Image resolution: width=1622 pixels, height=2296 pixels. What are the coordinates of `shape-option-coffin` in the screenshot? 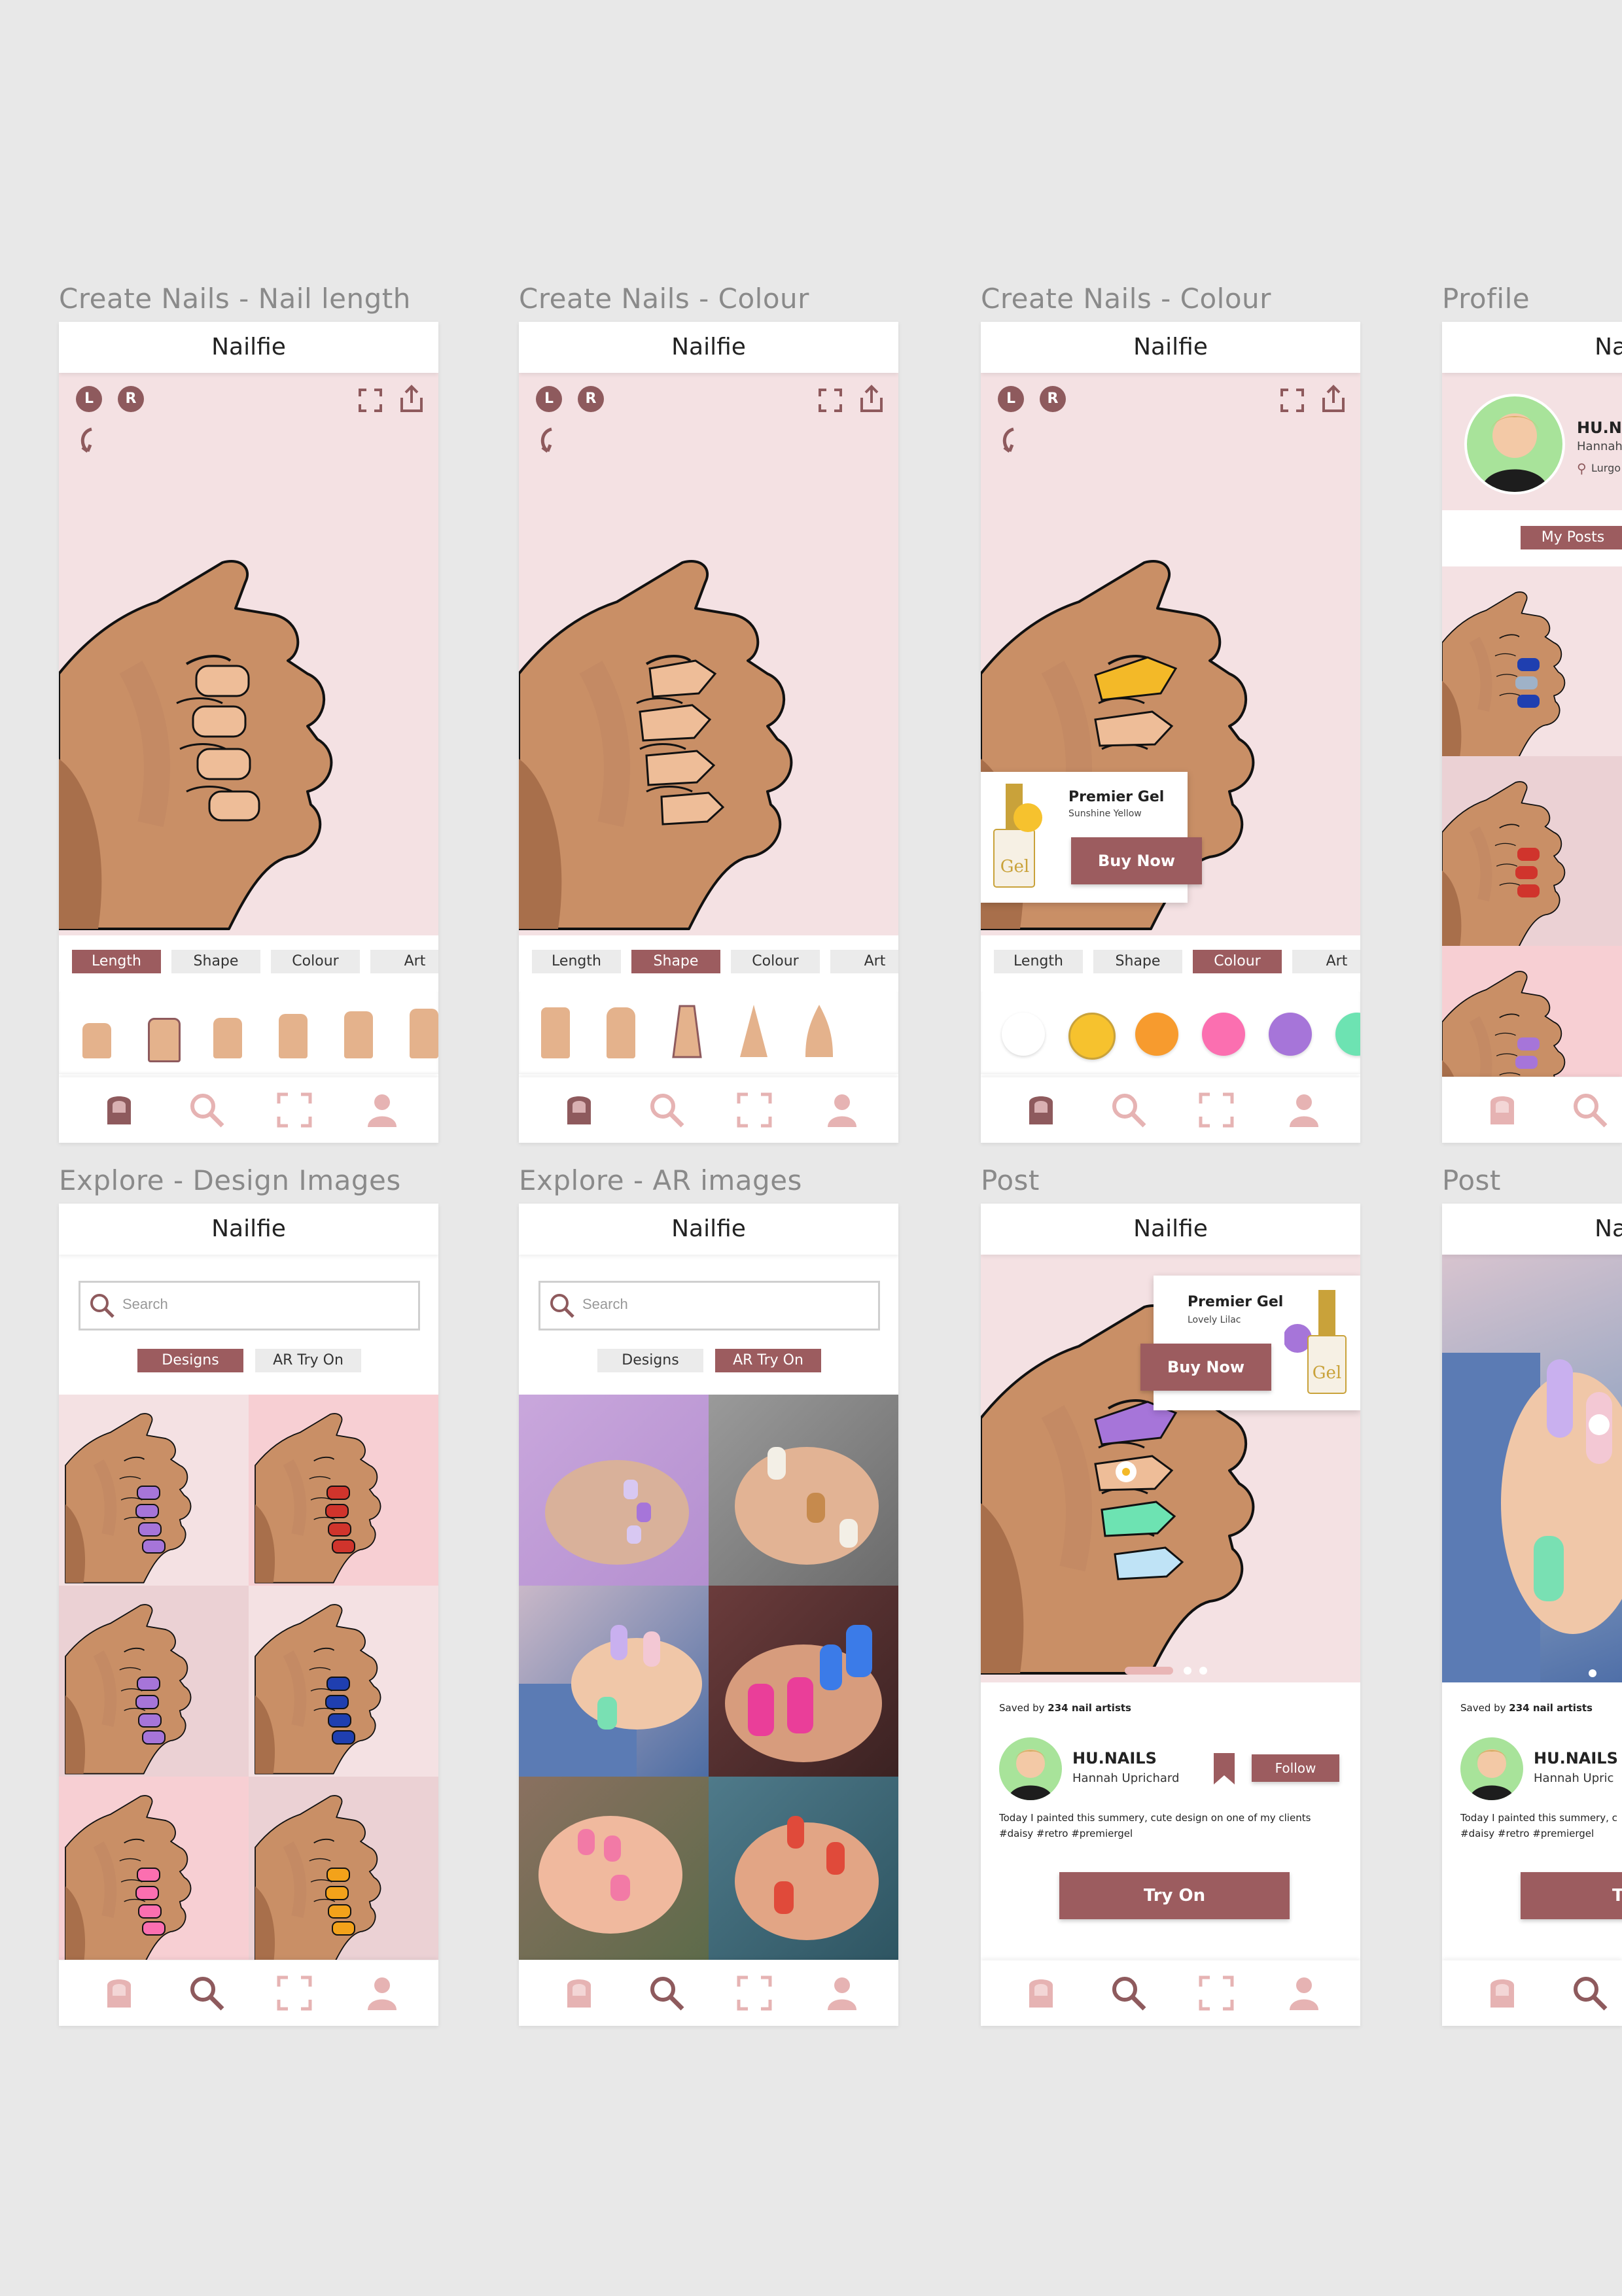 It's located at (687, 1031).